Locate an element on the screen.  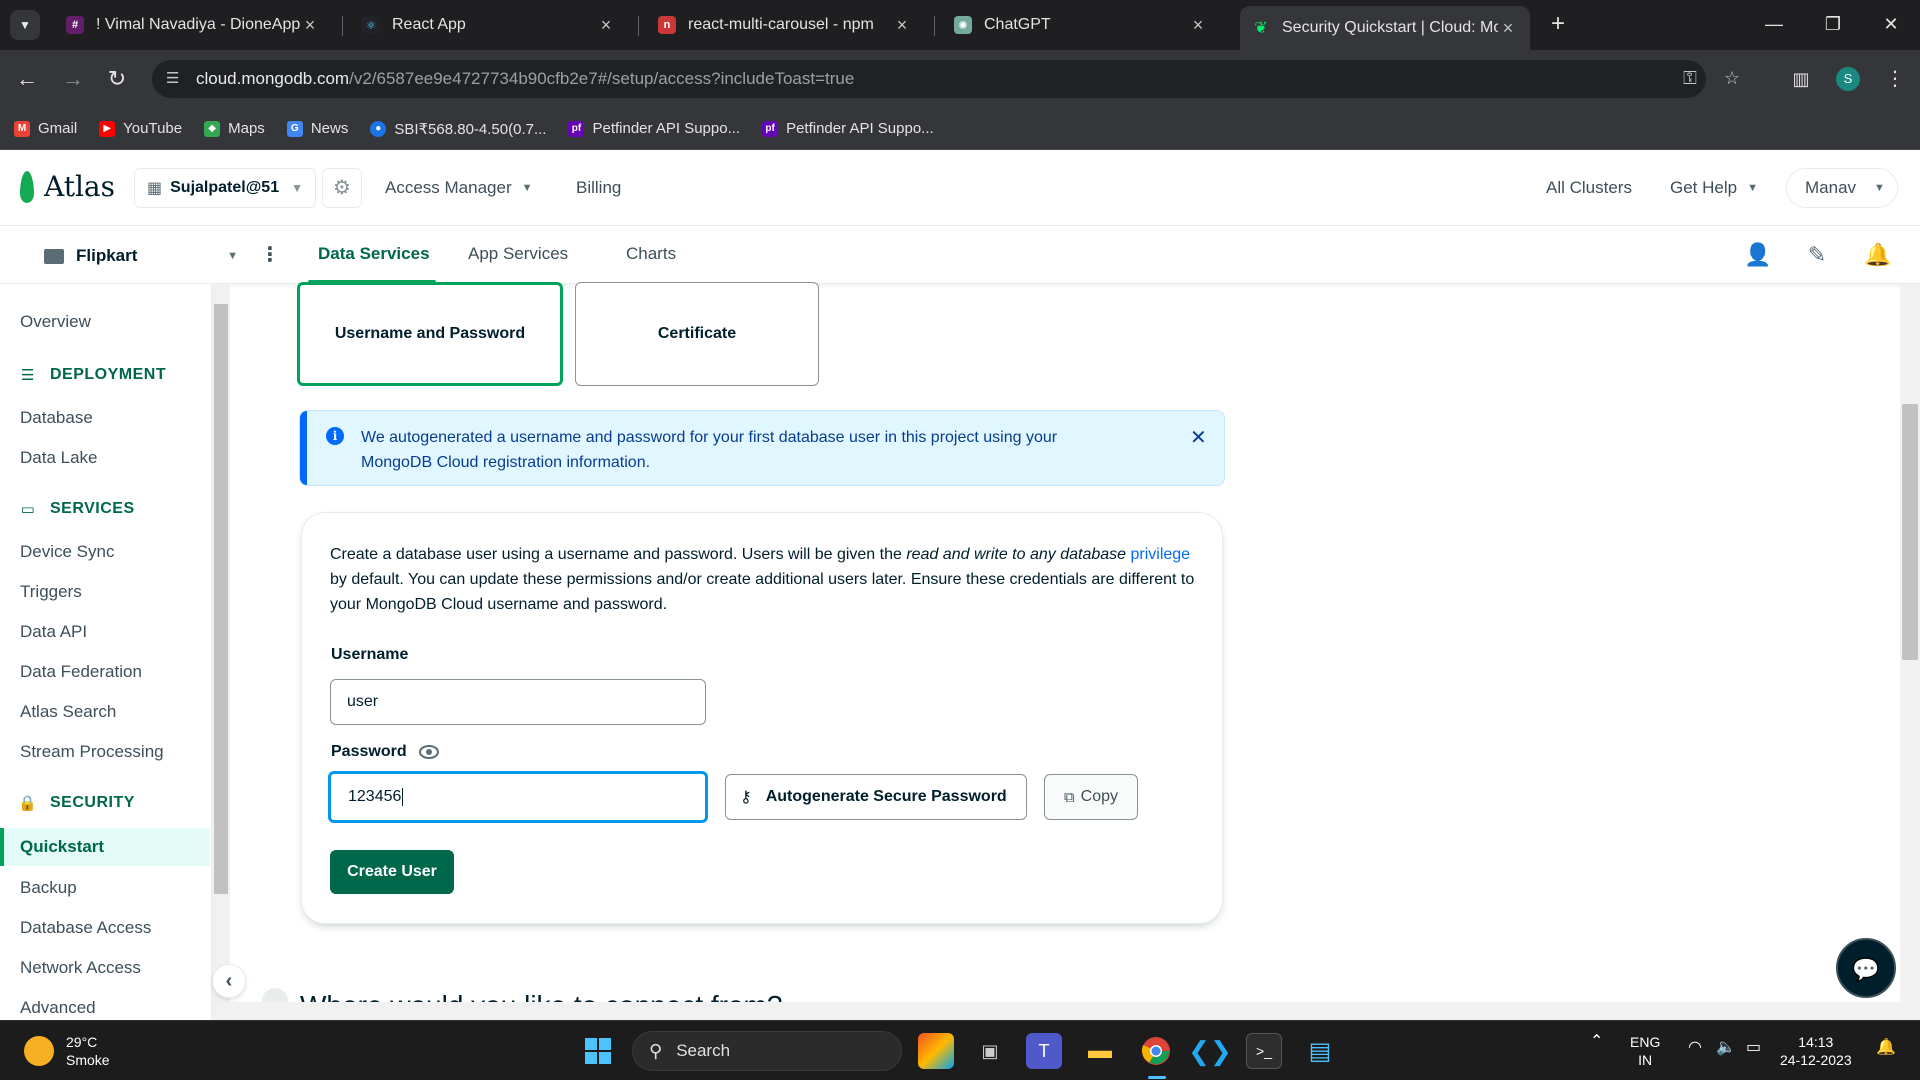
browser-tab: ✺ ChatGPT × is located at coordinates (1081, 25).